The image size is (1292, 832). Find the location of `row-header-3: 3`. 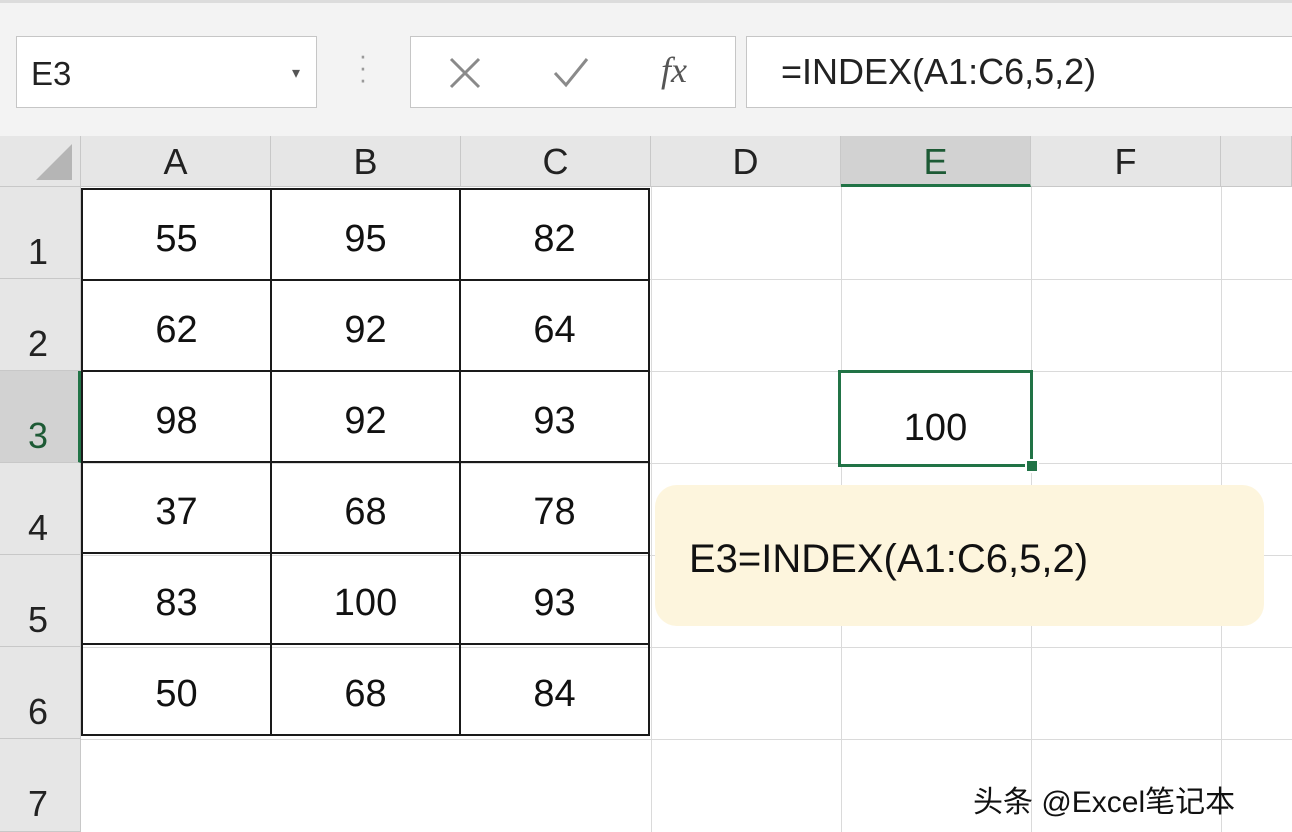

row-header-3: 3 is located at coordinates (40, 417).